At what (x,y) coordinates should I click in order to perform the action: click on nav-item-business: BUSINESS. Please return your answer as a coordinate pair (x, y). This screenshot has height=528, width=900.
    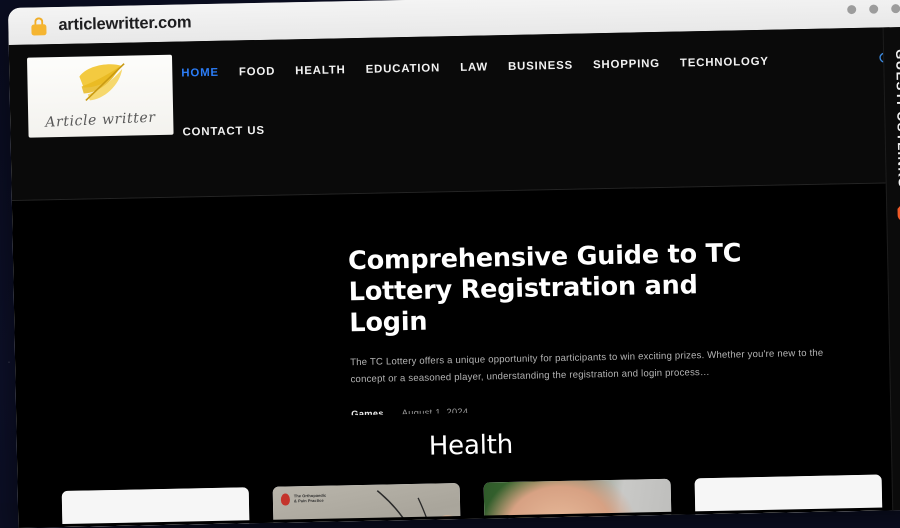
    Looking at the image, I should click on (540, 65).